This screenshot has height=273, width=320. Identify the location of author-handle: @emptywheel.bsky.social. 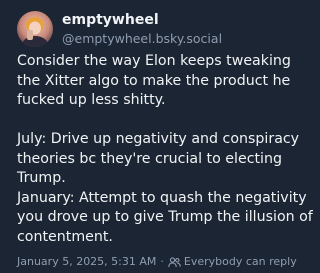
(142, 38).